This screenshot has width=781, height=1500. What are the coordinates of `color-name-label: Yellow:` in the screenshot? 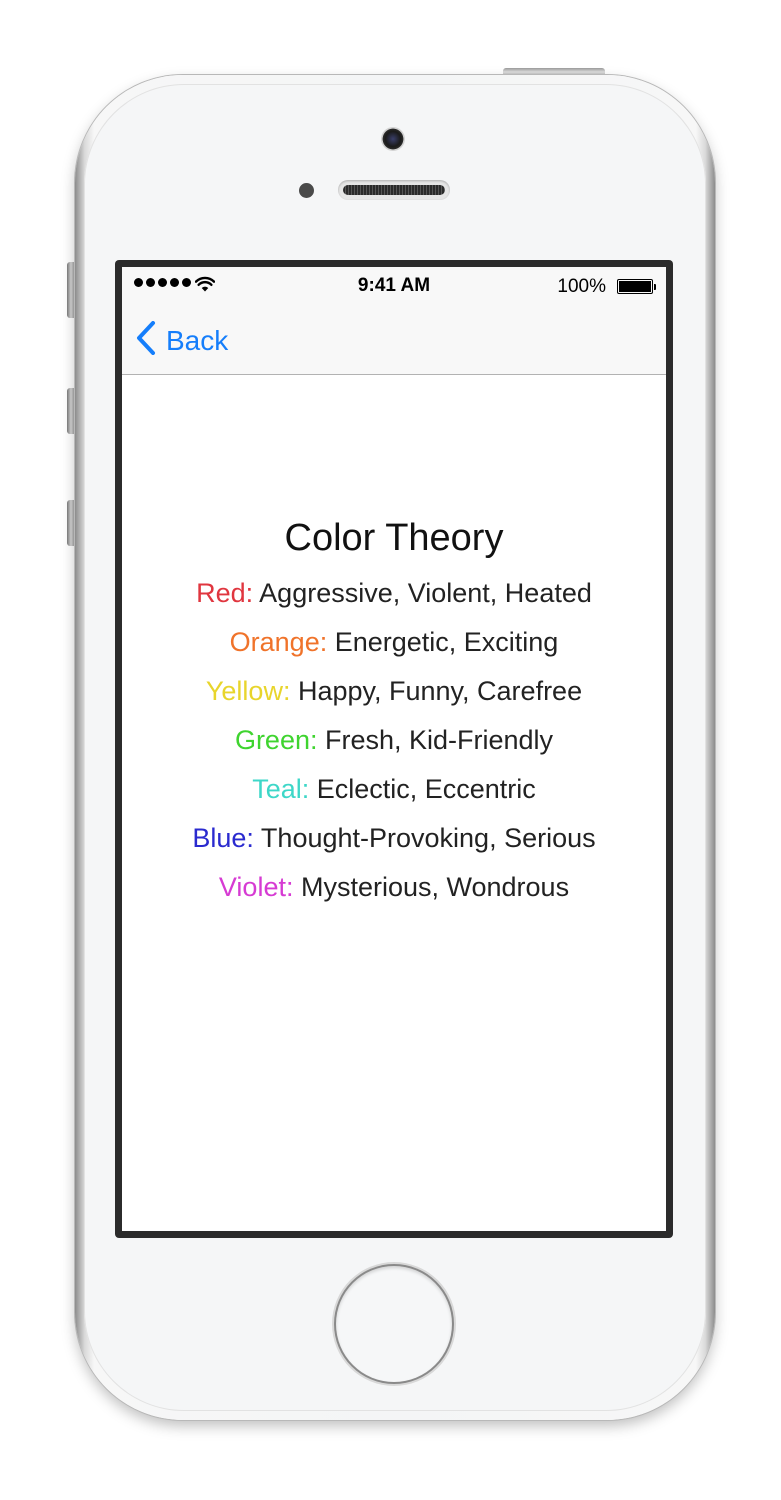 It's located at (248, 691).